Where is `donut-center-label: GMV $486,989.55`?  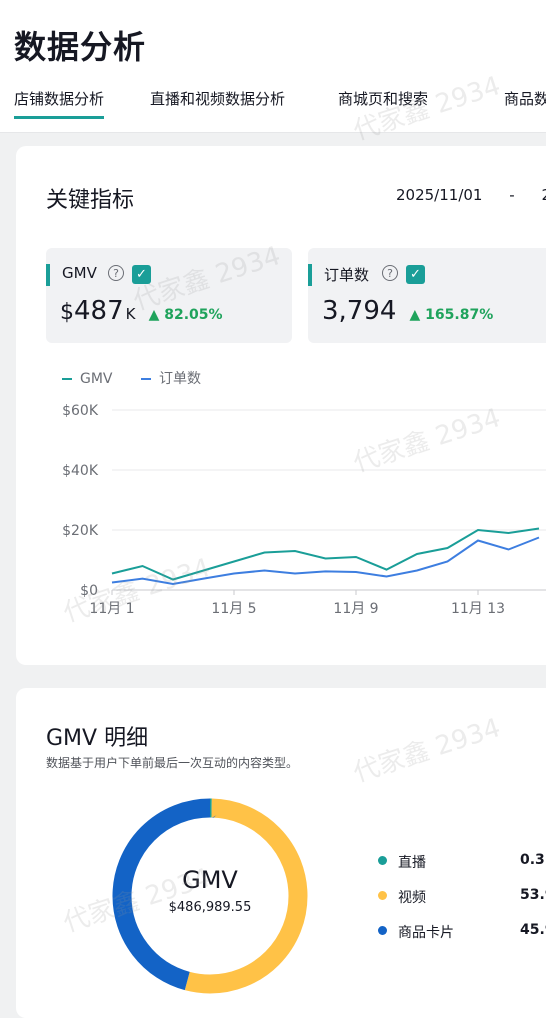
donut-center-label: GMV $486,989.55 is located at coordinates (210, 890).